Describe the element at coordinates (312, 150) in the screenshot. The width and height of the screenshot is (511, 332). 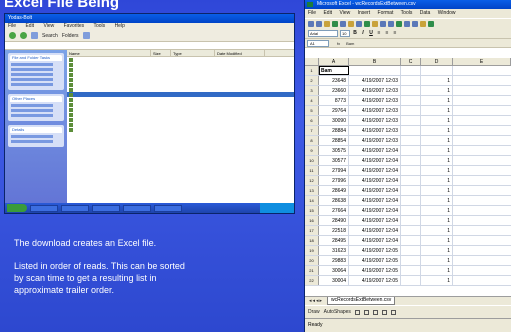
I see `row-header: 9` at that location.